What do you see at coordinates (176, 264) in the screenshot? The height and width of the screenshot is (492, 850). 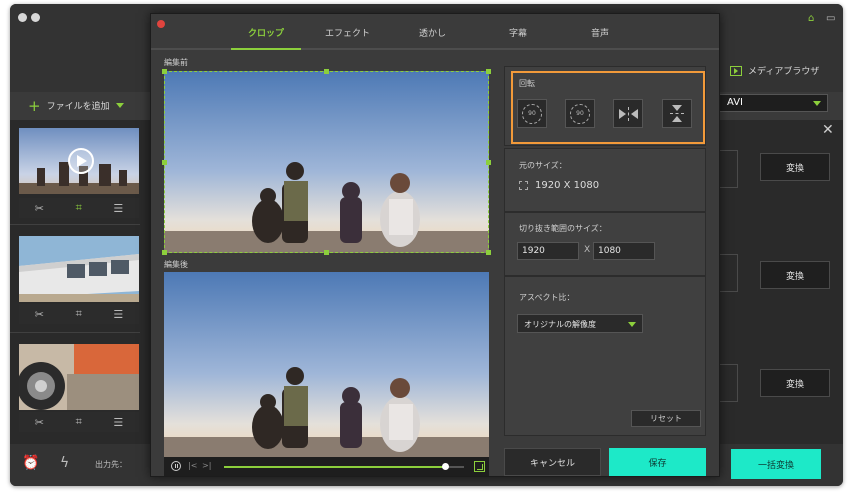 I see `after-label: 編集後` at bounding box center [176, 264].